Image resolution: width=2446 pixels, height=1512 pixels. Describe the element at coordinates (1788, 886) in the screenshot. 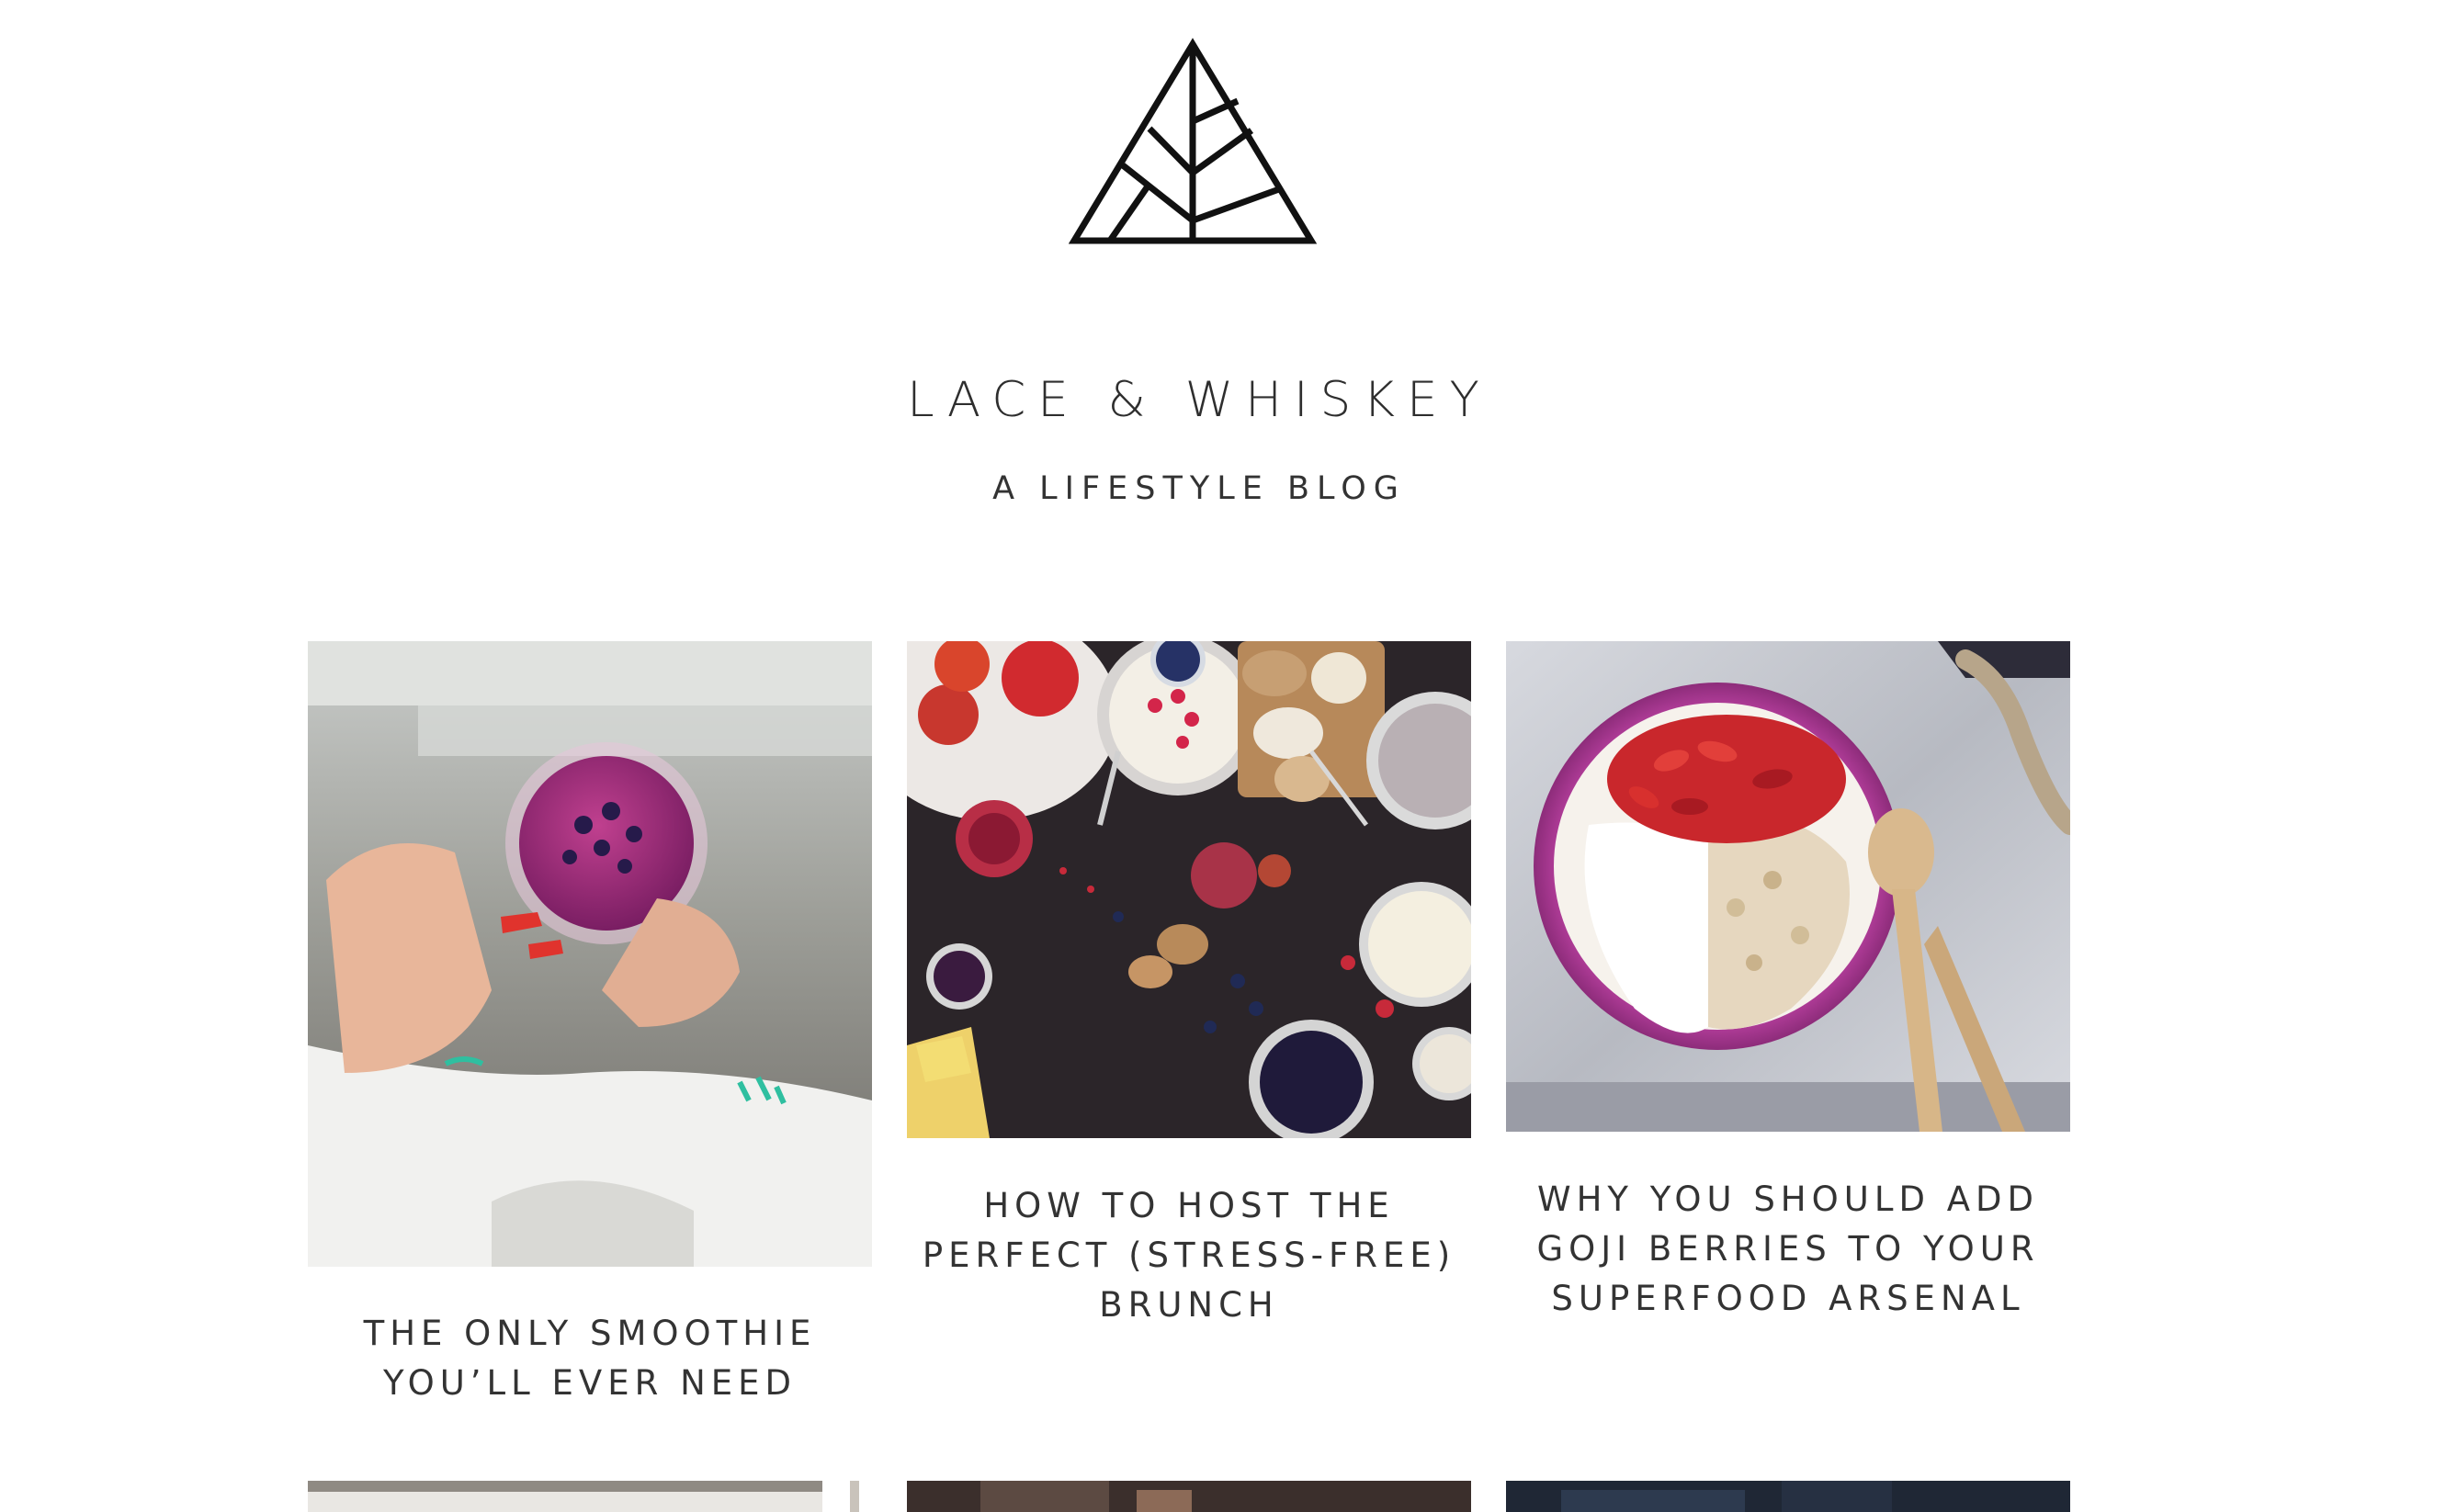

I see `goji-bowl-photo` at that location.